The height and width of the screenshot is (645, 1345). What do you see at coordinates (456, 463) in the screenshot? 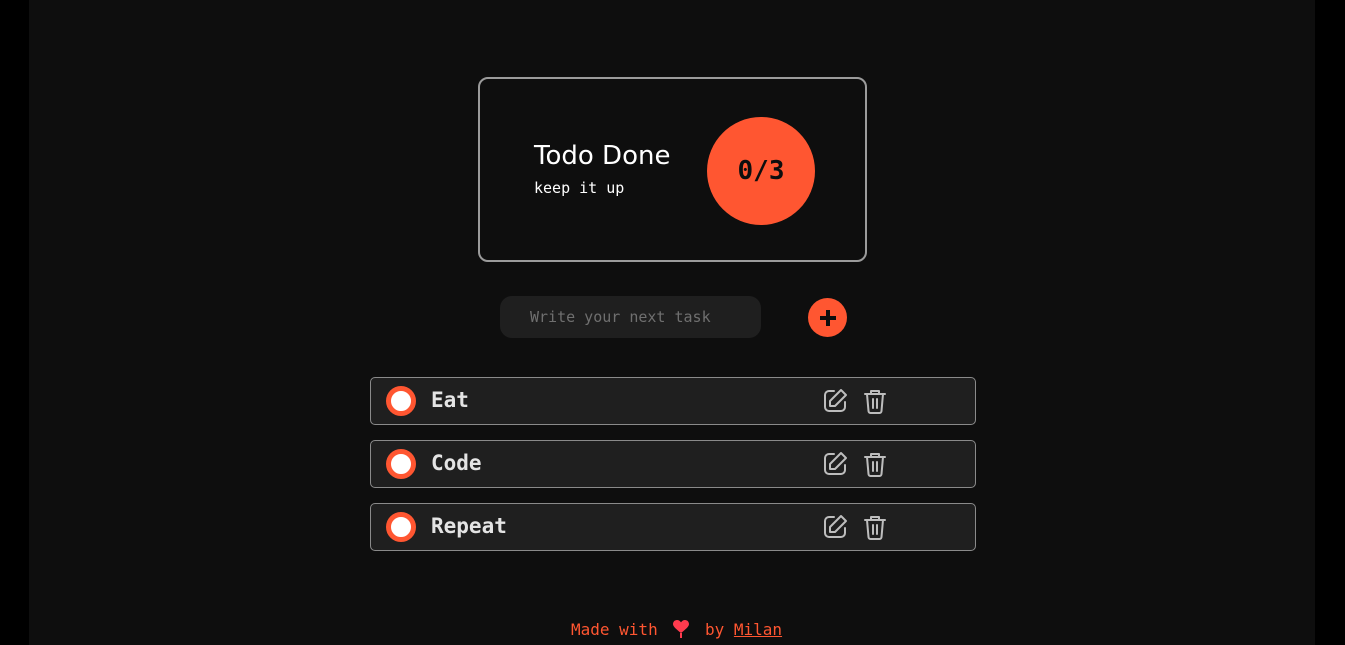
I see `todo-text: Code` at bounding box center [456, 463].